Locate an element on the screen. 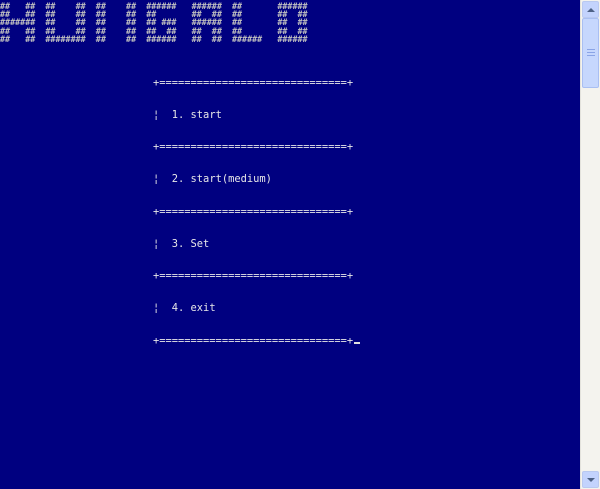  scroll-up-button is located at coordinates (590, 9).